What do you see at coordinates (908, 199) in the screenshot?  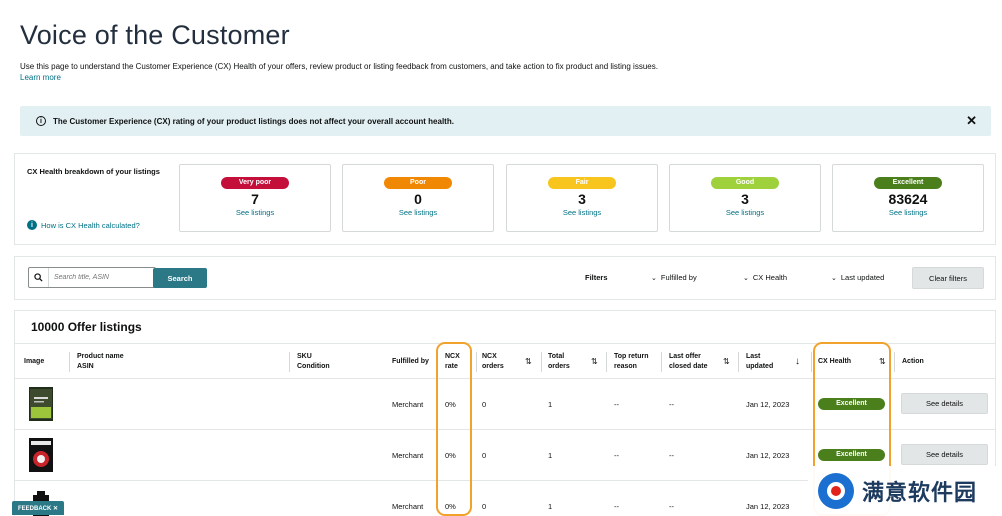 I see `health-count: 83624` at bounding box center [908, 199].